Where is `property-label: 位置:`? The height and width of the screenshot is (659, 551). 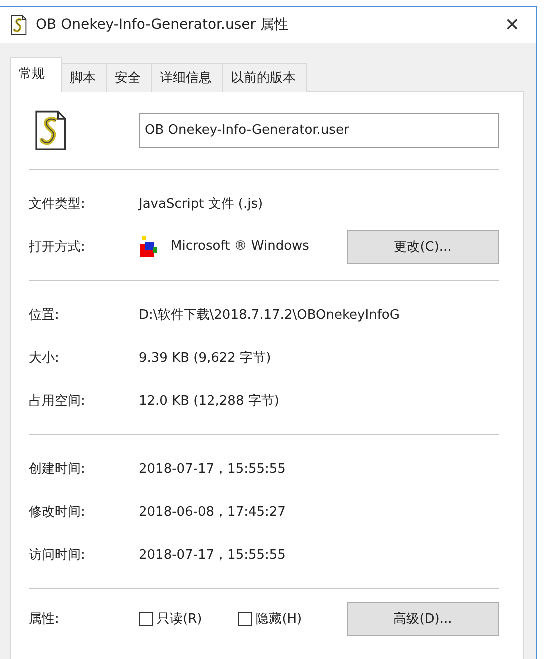
property-label: 位置: is located at coordinates (44, 315).